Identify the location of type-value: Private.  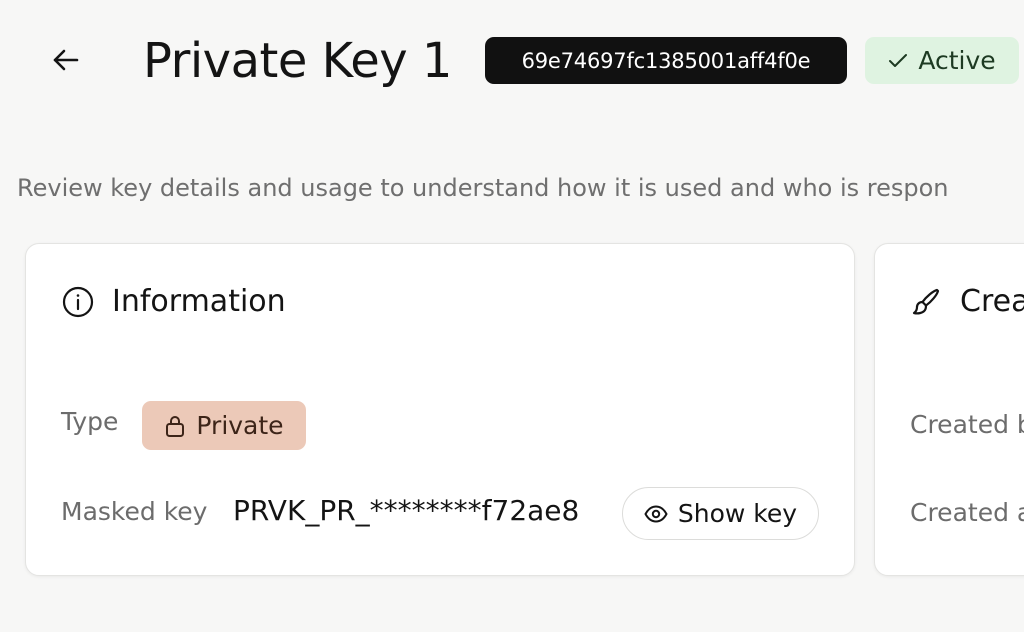
(240, 425).